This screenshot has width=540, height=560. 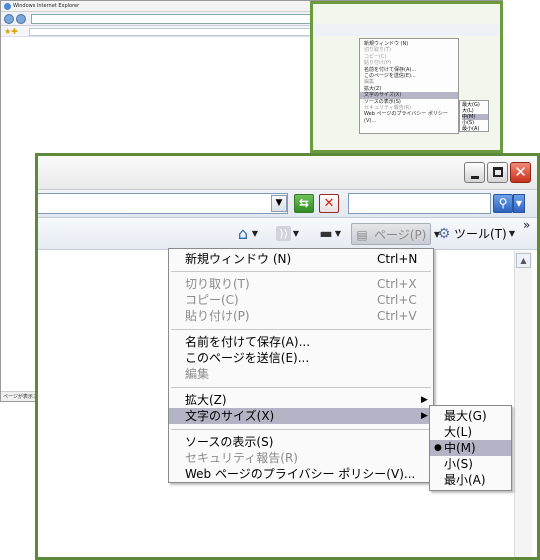 What do you see at coordinates (474, 116) in the screenshot?
I see `mini-size-submenu: 最大(G) 大(L) 中(M) 小(S) 最小(A)` at bounding box center [474, 116].